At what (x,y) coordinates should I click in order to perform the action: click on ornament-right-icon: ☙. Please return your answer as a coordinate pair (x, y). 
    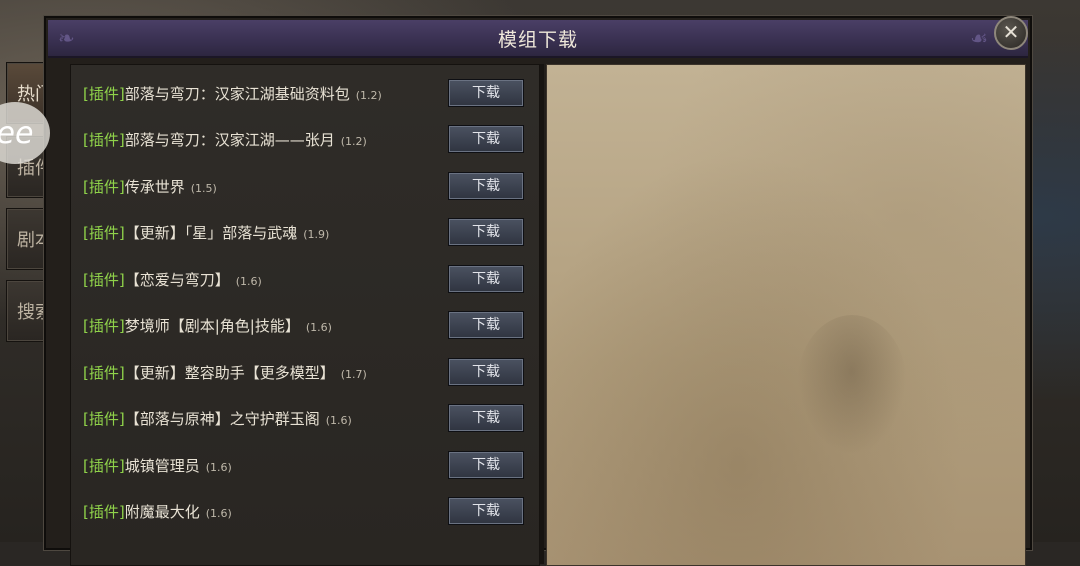
    Looking at the image, I should click on (979, 38).